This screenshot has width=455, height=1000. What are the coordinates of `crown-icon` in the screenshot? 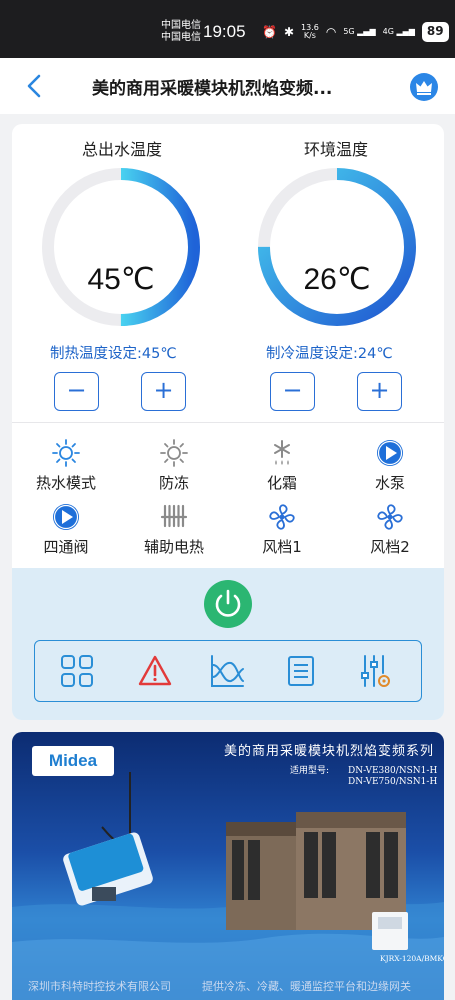 It's located at (424, 87).